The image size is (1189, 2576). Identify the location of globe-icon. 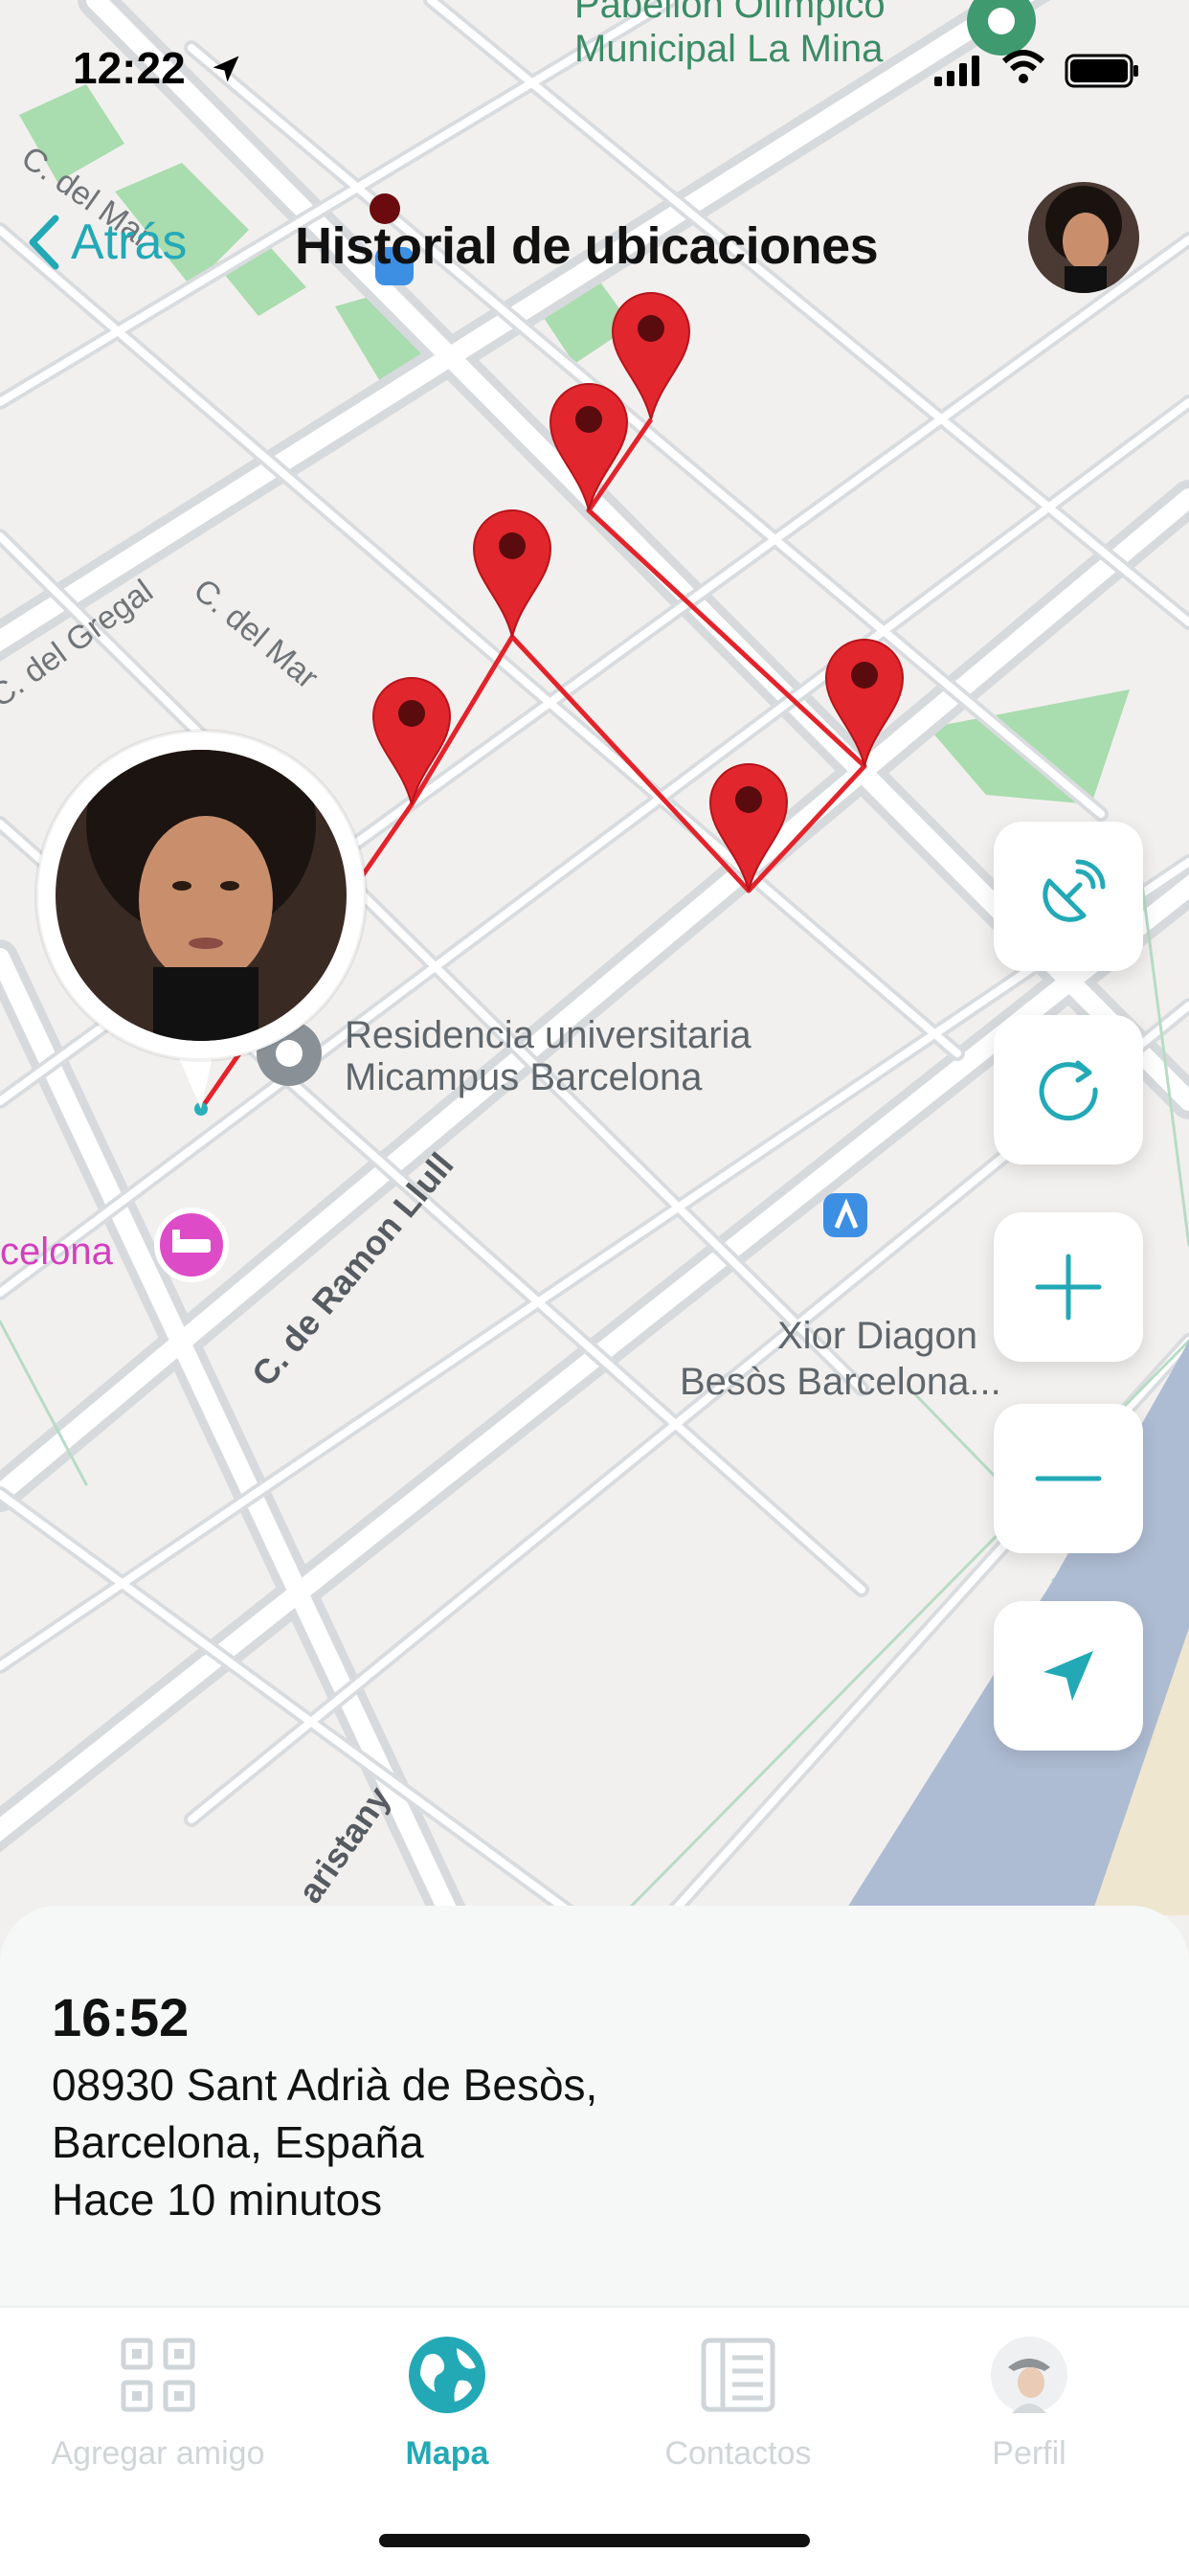
(447, 2375).